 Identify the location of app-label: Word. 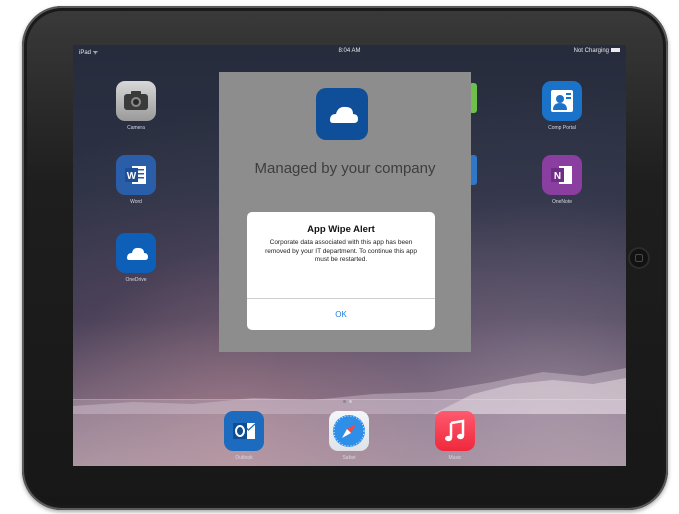
(136, 202).